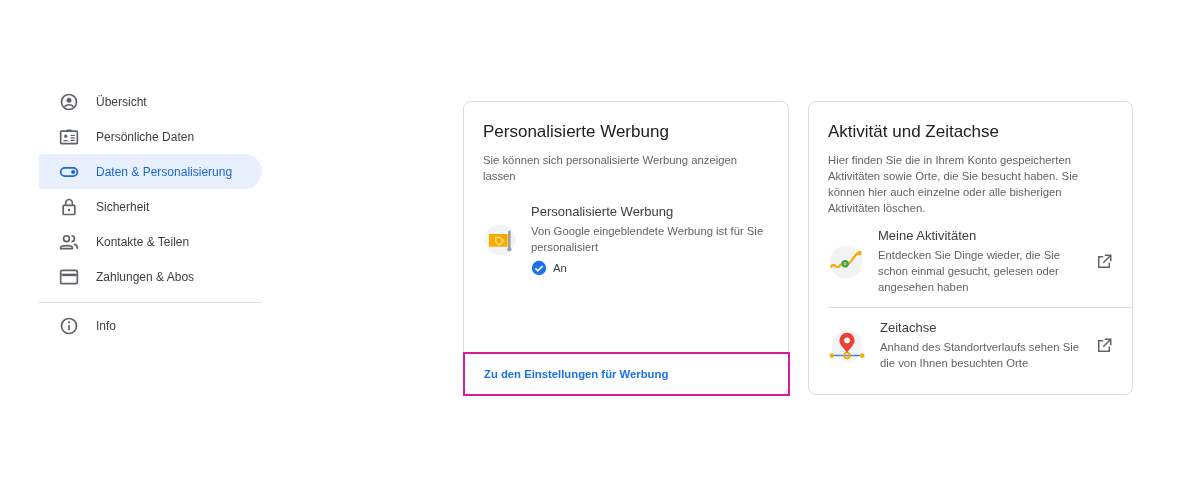 Image resolution: width=1200 pixels, height=500 pixels. I want to click on sidebar-item: Daten & Personalisierung, so click(150, 171).